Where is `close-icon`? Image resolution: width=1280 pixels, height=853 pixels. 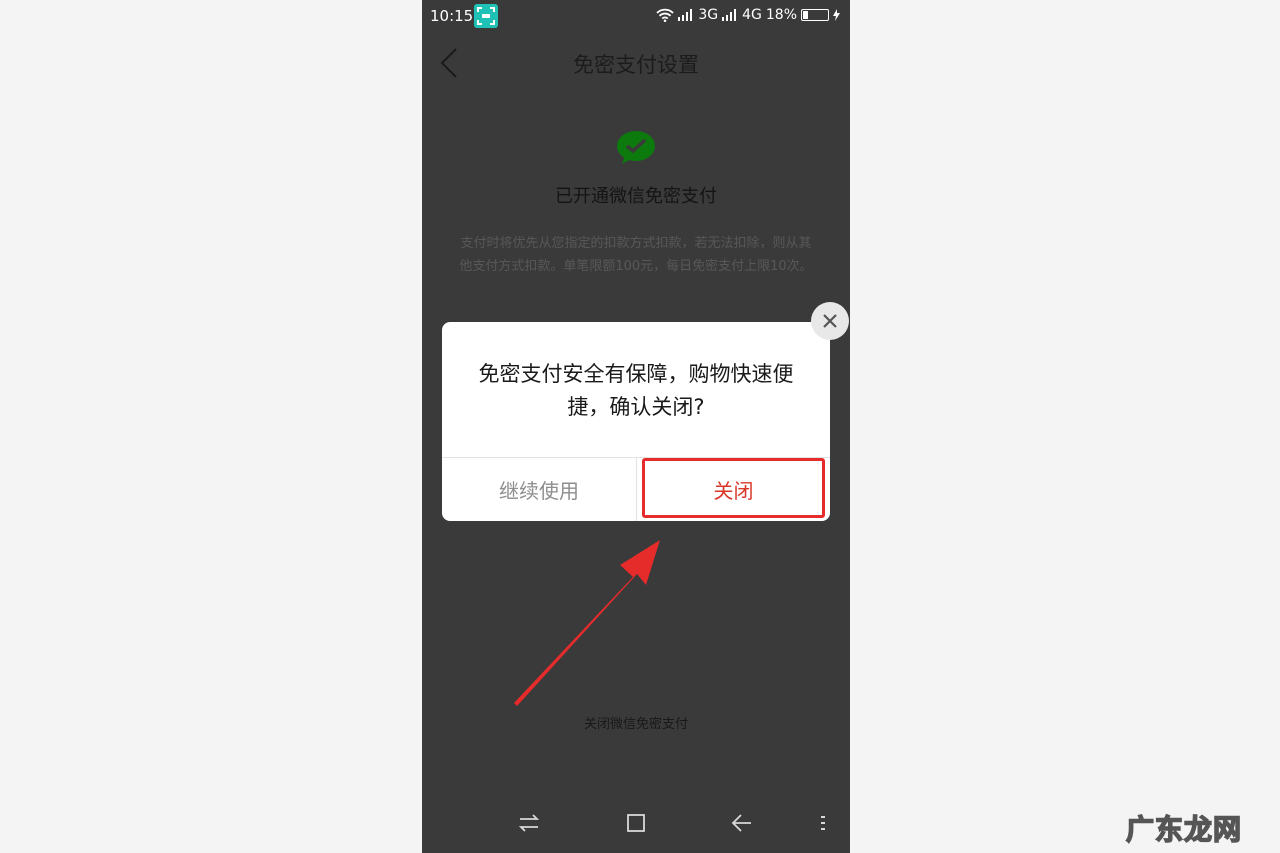
close-icon is located at coordinates (830, 321).